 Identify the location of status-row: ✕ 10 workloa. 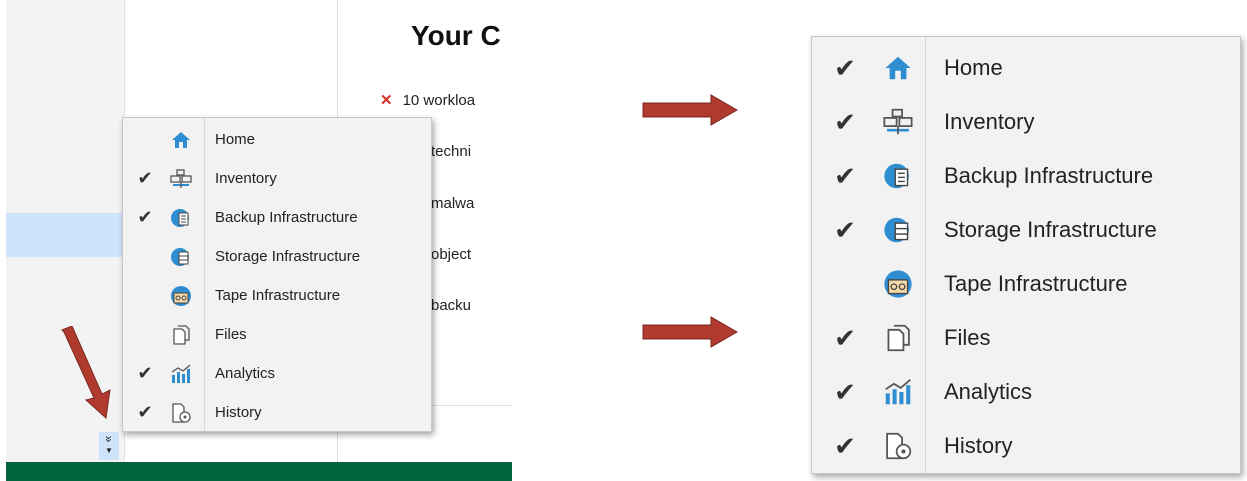
(427, 100).